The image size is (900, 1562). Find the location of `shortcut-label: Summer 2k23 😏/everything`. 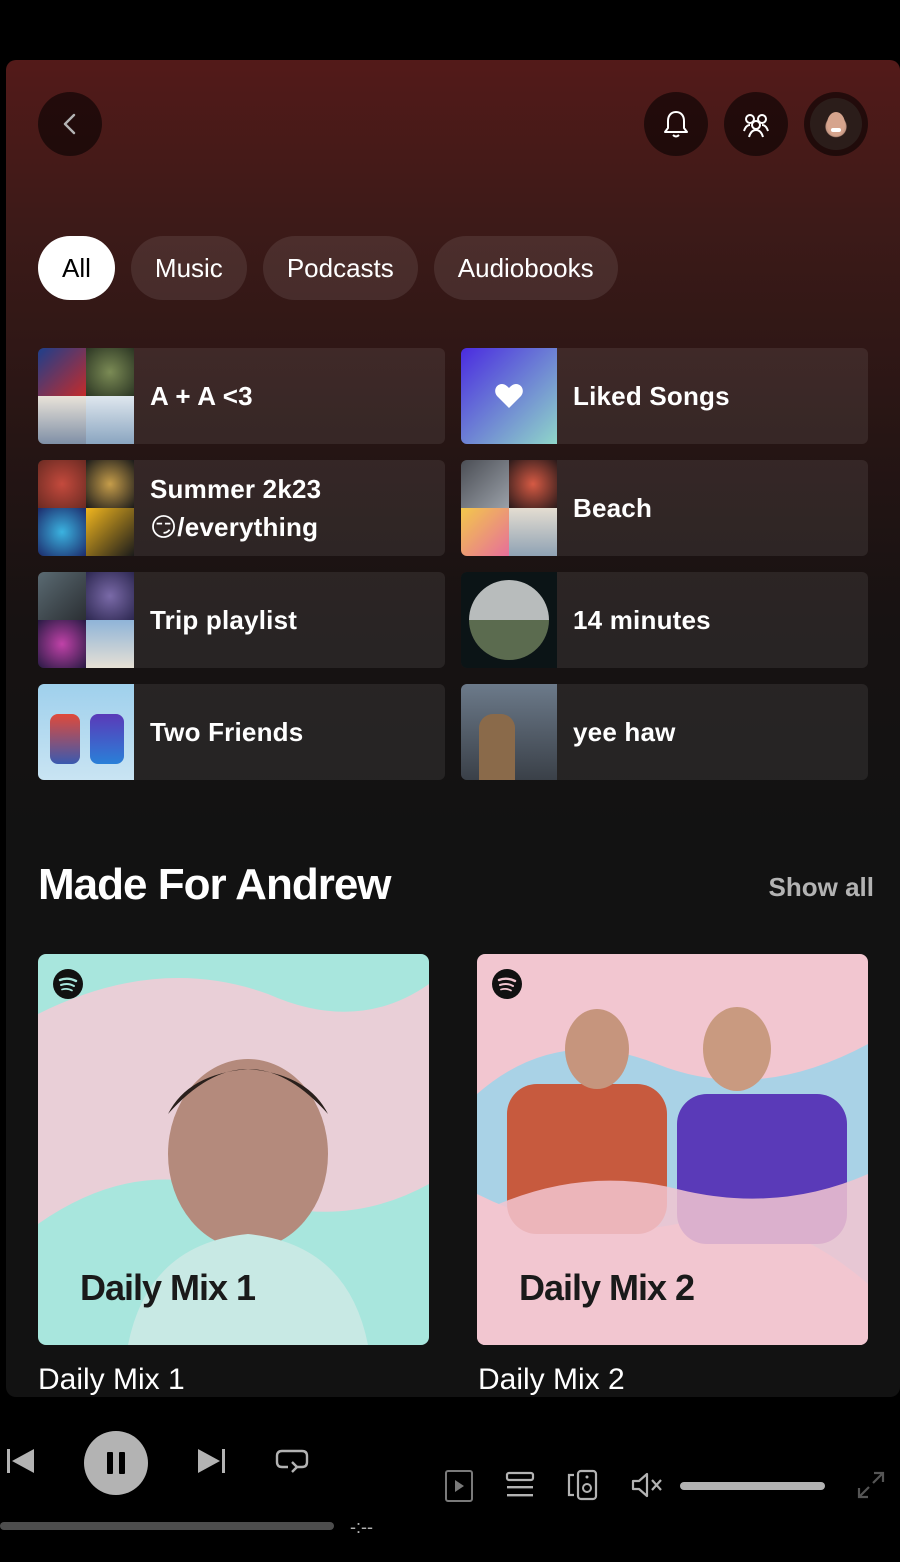

shortcut-label: Summer 2k23 😏/everything is located at coordinates (227, 508).